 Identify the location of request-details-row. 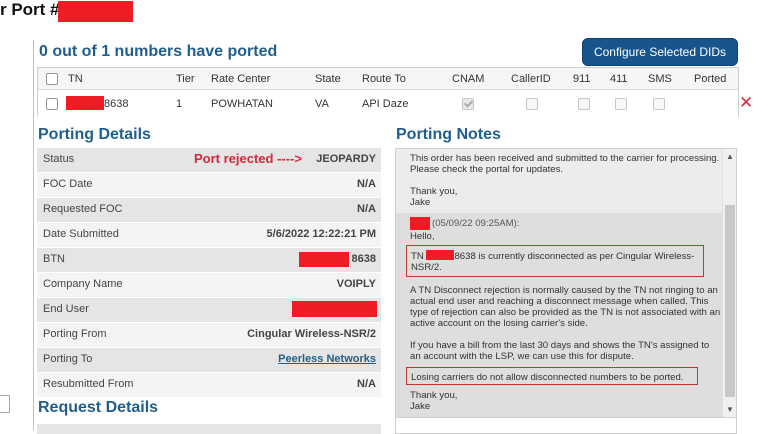
(209, 429).